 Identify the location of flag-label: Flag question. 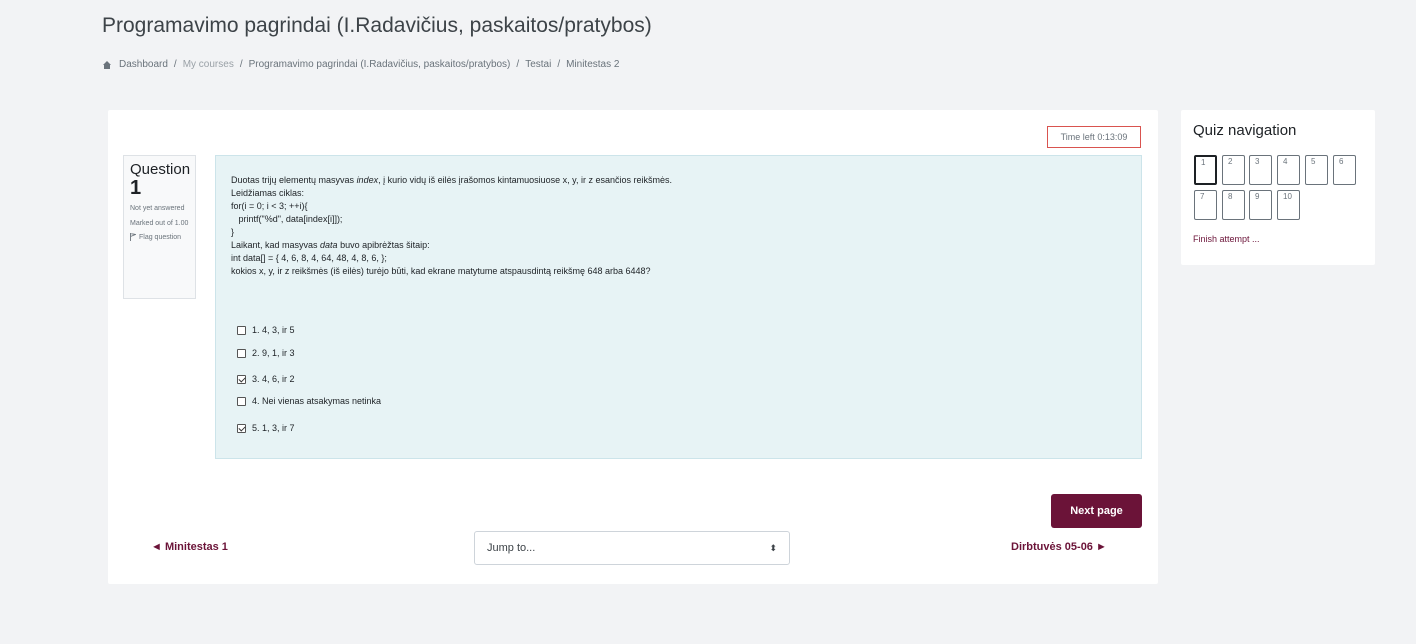
(160, 237).